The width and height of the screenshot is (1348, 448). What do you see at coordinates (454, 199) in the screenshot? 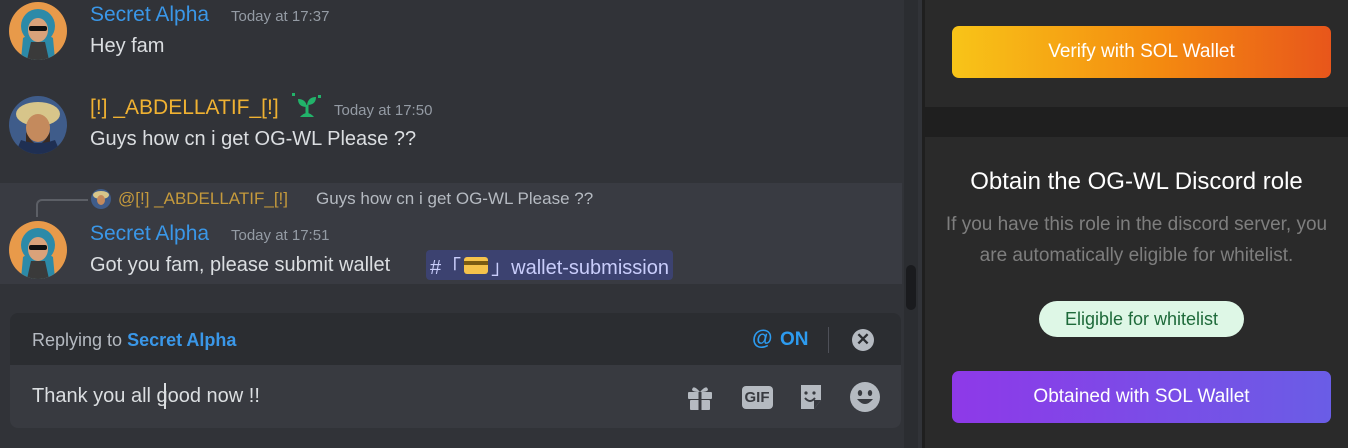
I see `reply-preview-text: Guys how cn i get OG-WL Please ??` at bounding box center [454, 199].